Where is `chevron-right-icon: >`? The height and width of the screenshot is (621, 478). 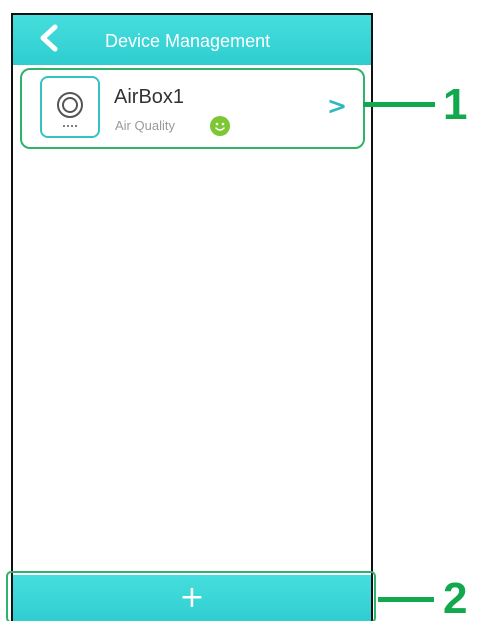 chevron-right-icon: > is located at coordinates (337, 106).